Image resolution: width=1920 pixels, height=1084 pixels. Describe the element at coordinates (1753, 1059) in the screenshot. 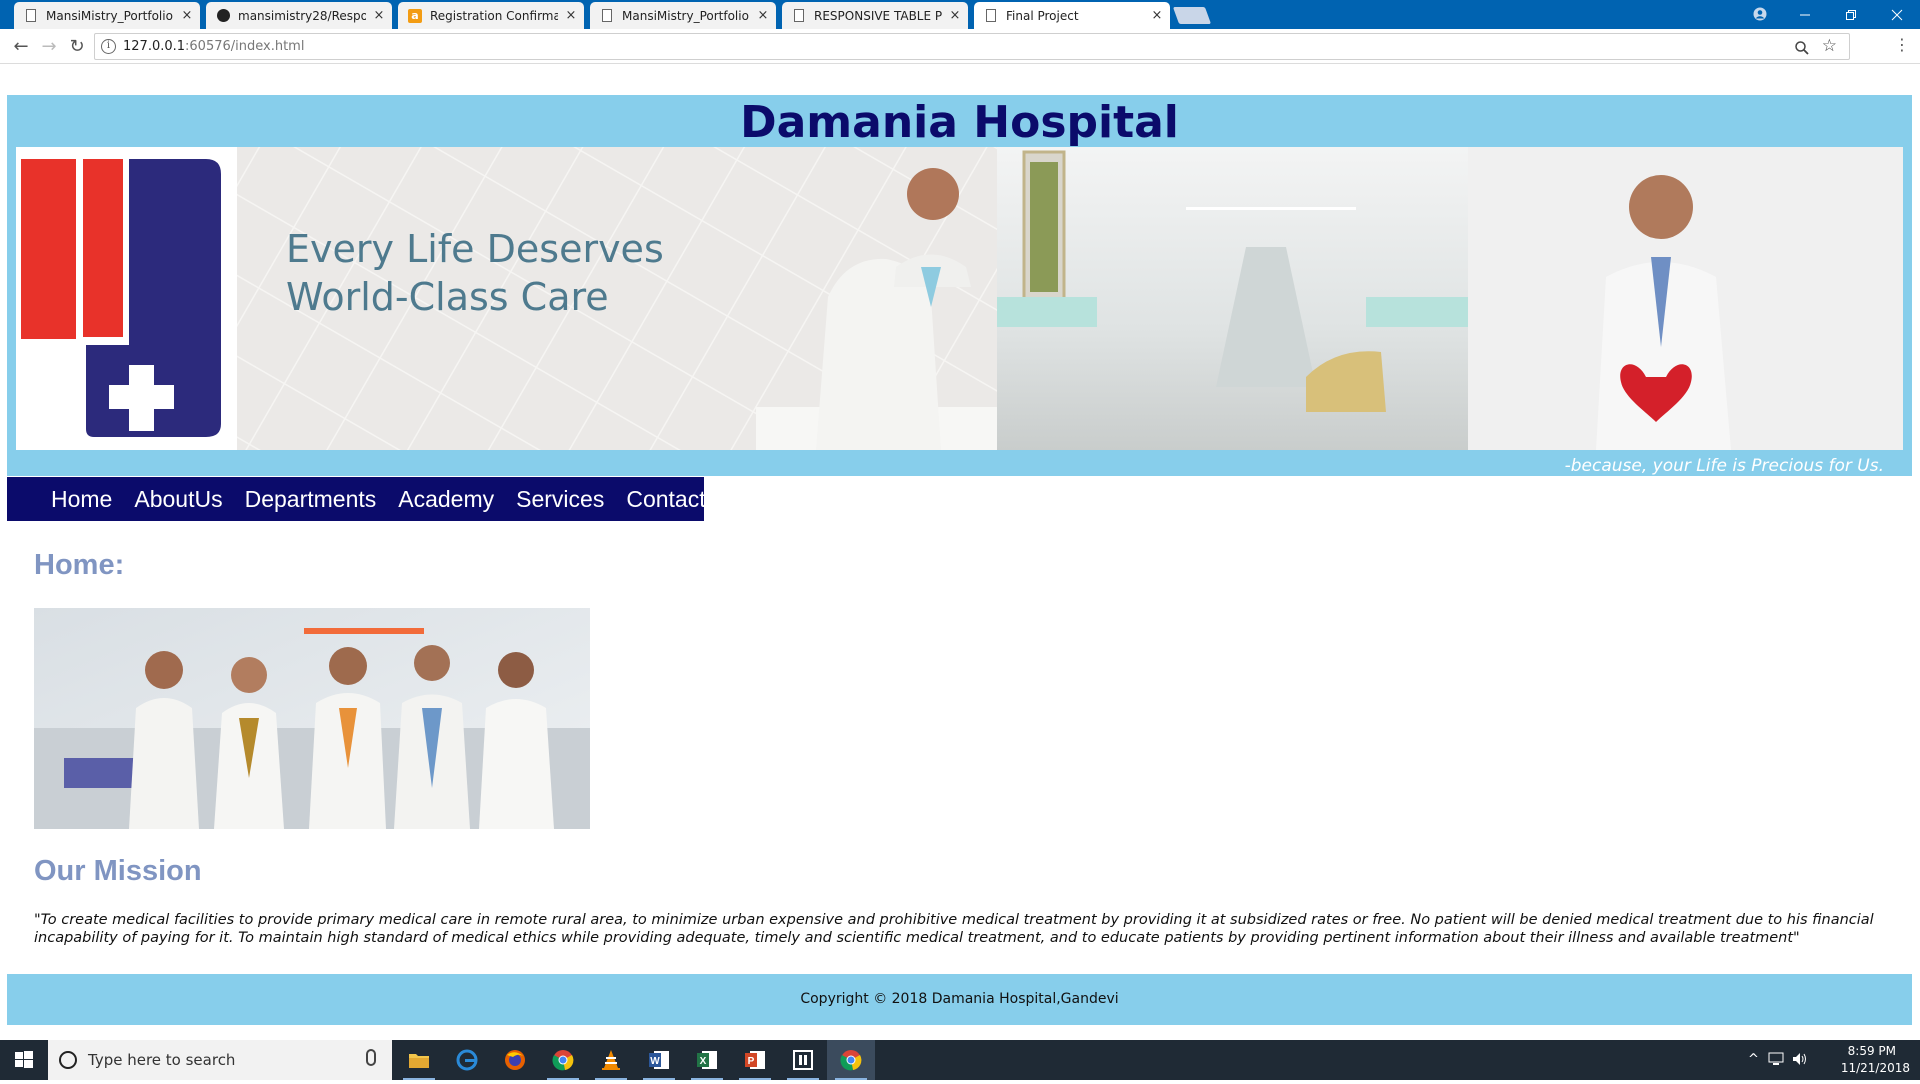

I see `chevron-up-icon: ^` at that location.